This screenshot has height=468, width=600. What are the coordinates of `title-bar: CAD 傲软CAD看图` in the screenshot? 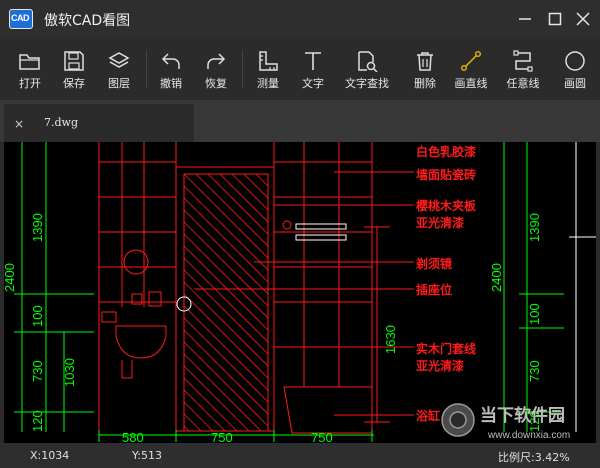 It's located at (300, 19).